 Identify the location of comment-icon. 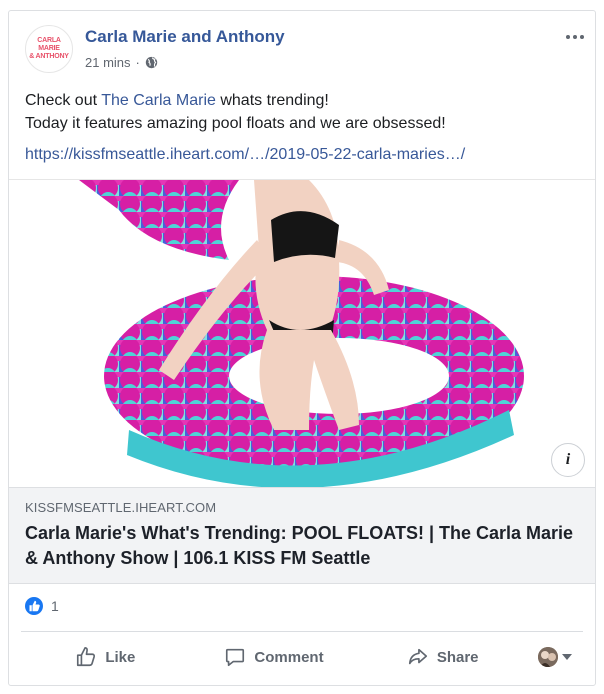
(235, 657).